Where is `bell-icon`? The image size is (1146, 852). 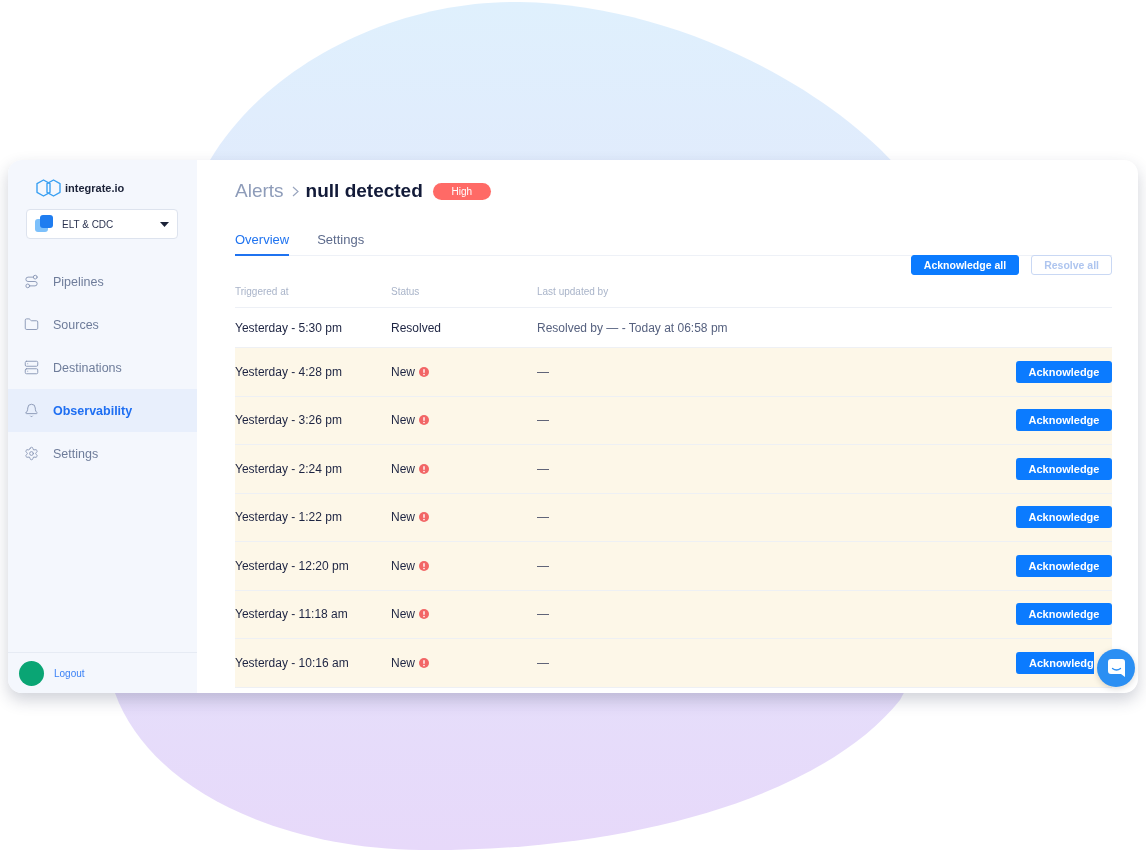
bell-icon is located at coordinates (31, 410).